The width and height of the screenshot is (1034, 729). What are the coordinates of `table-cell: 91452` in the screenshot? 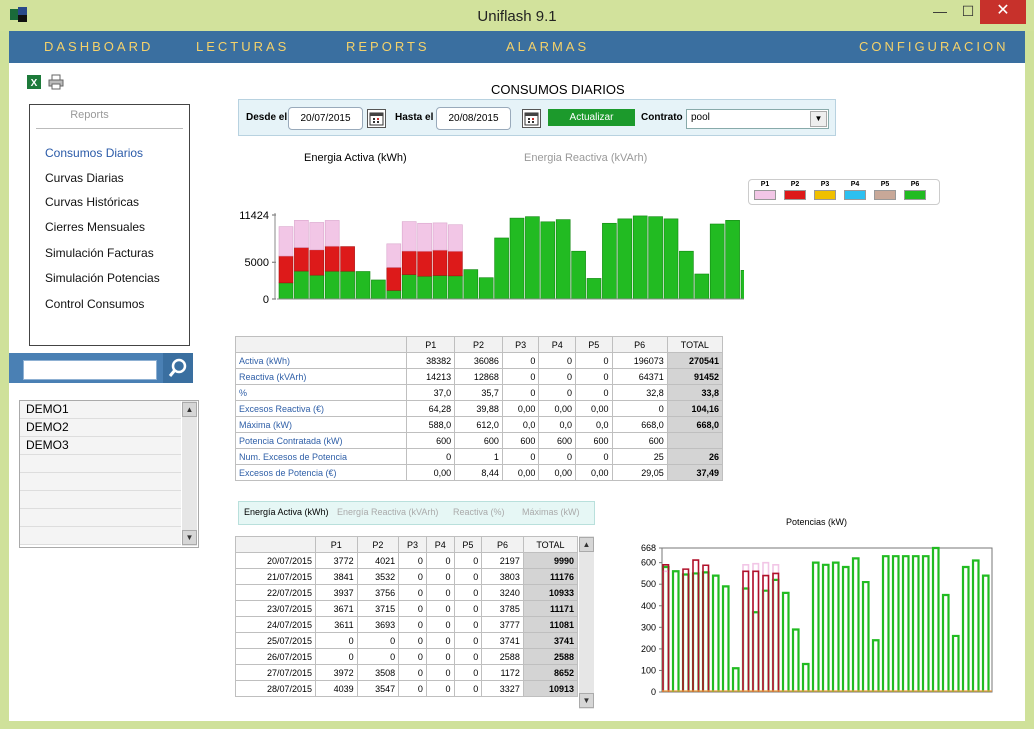 It's located at (695, 376).